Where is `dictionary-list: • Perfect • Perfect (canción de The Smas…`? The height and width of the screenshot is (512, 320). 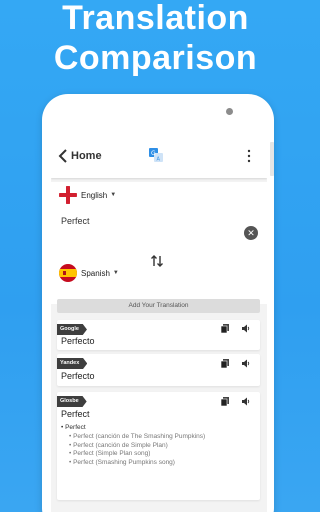
dictionary-list: • Perfect • Perfect (canción de The Smas… is located at coordinates (133, 445).